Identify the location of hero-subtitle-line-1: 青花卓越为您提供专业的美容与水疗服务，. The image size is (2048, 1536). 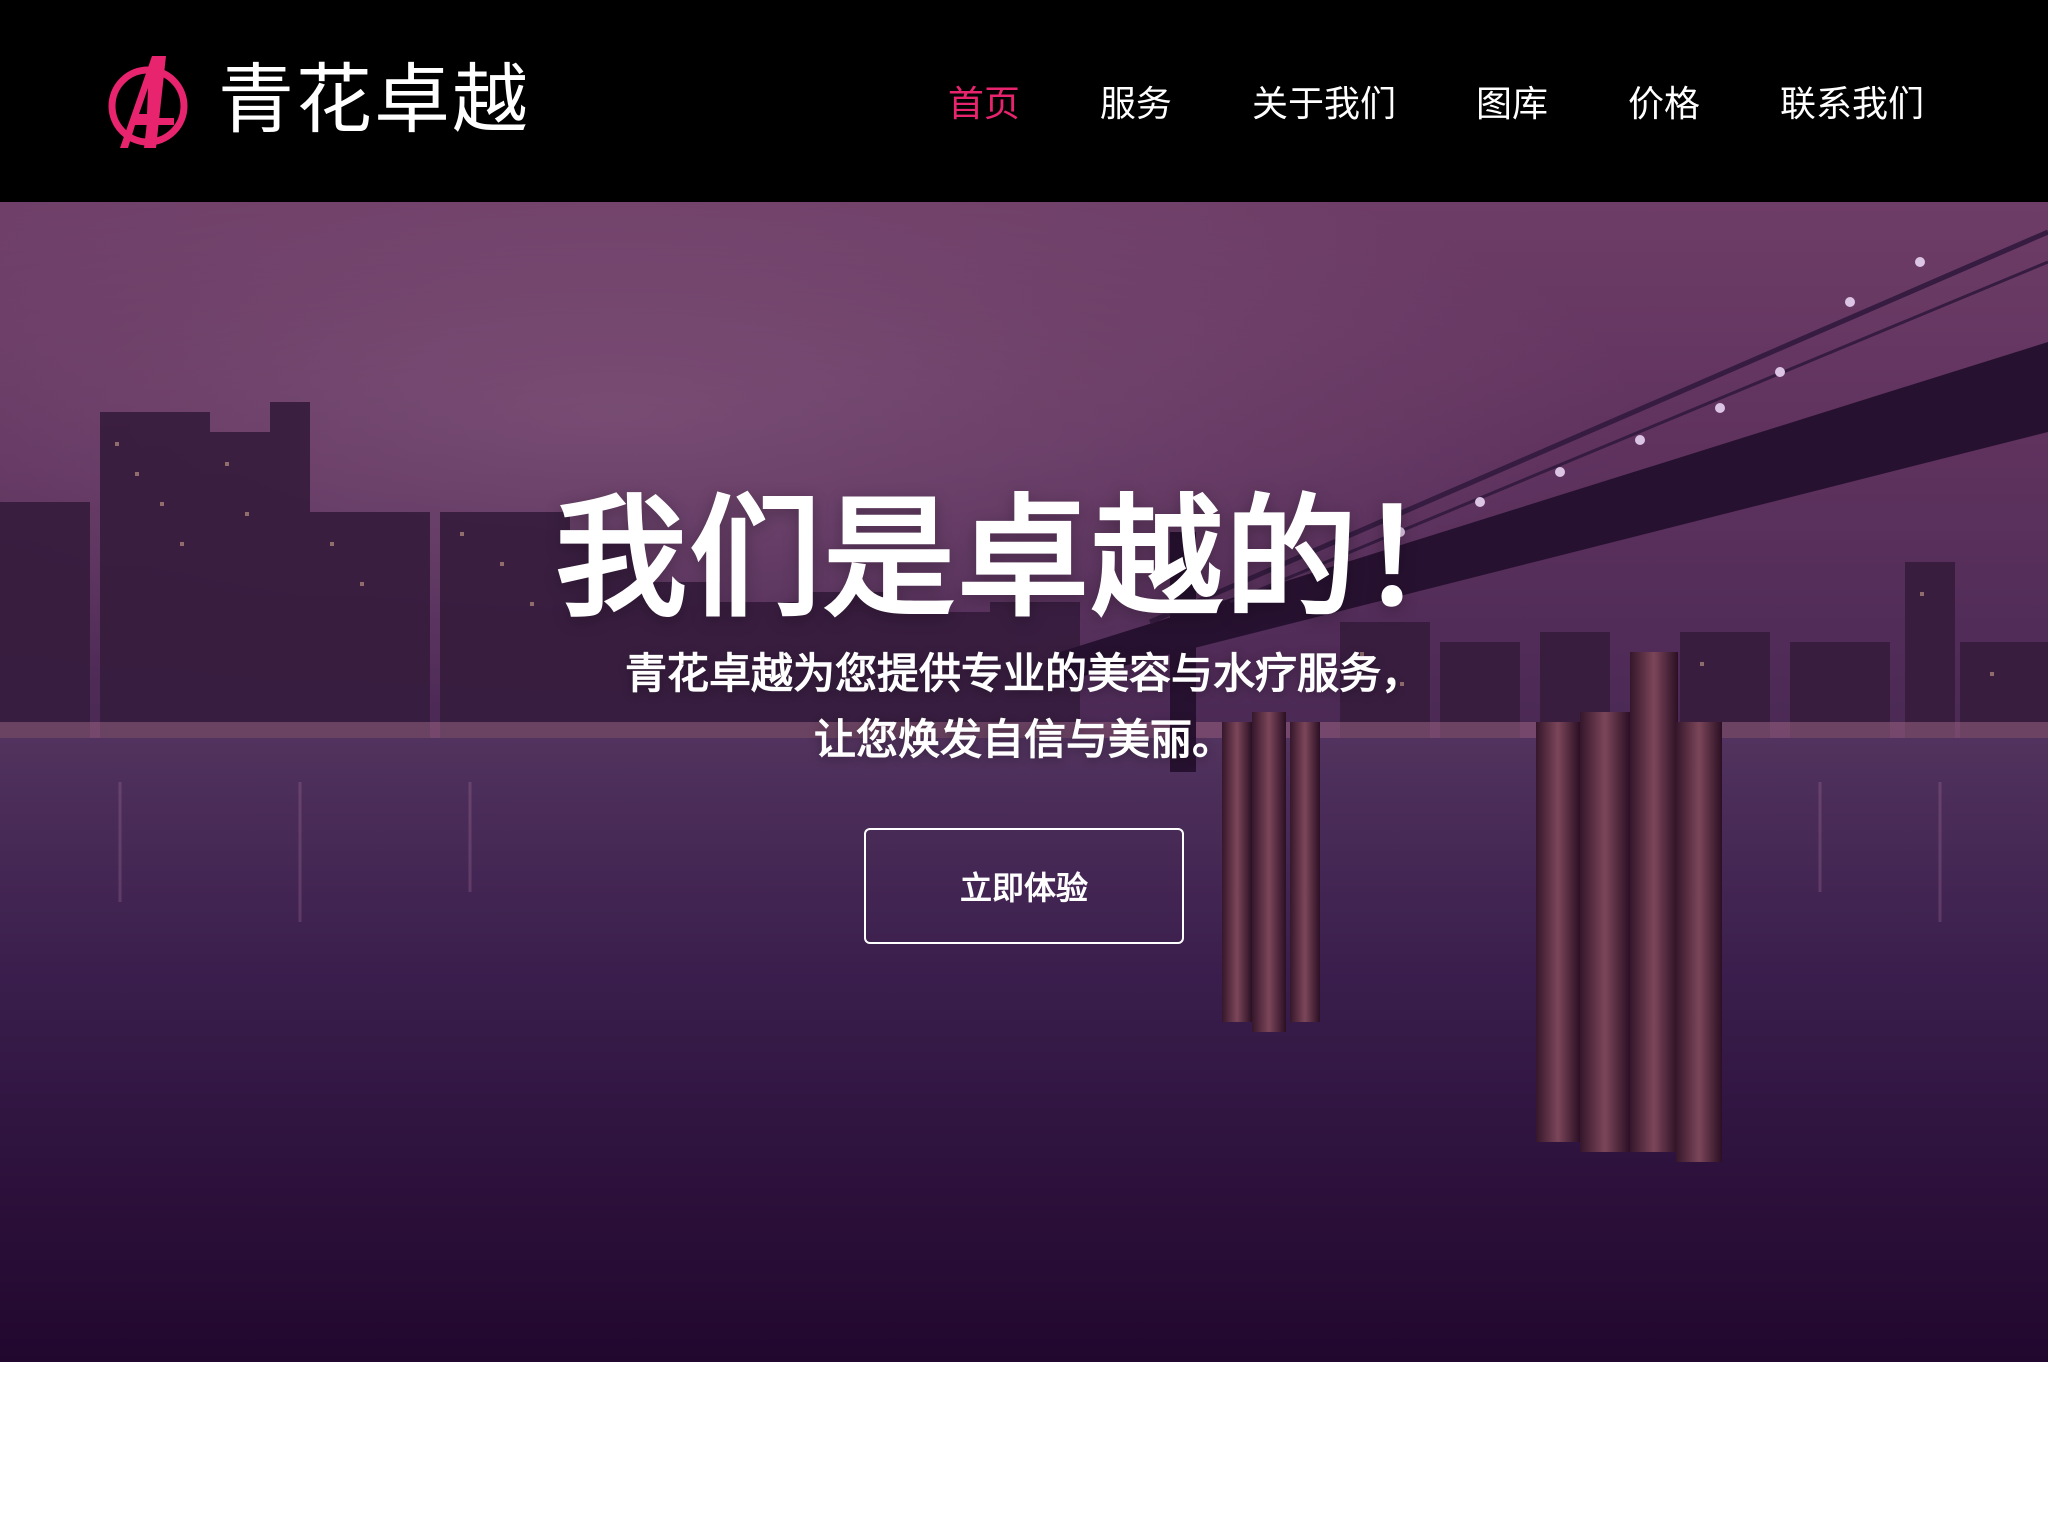
(1023, 673).